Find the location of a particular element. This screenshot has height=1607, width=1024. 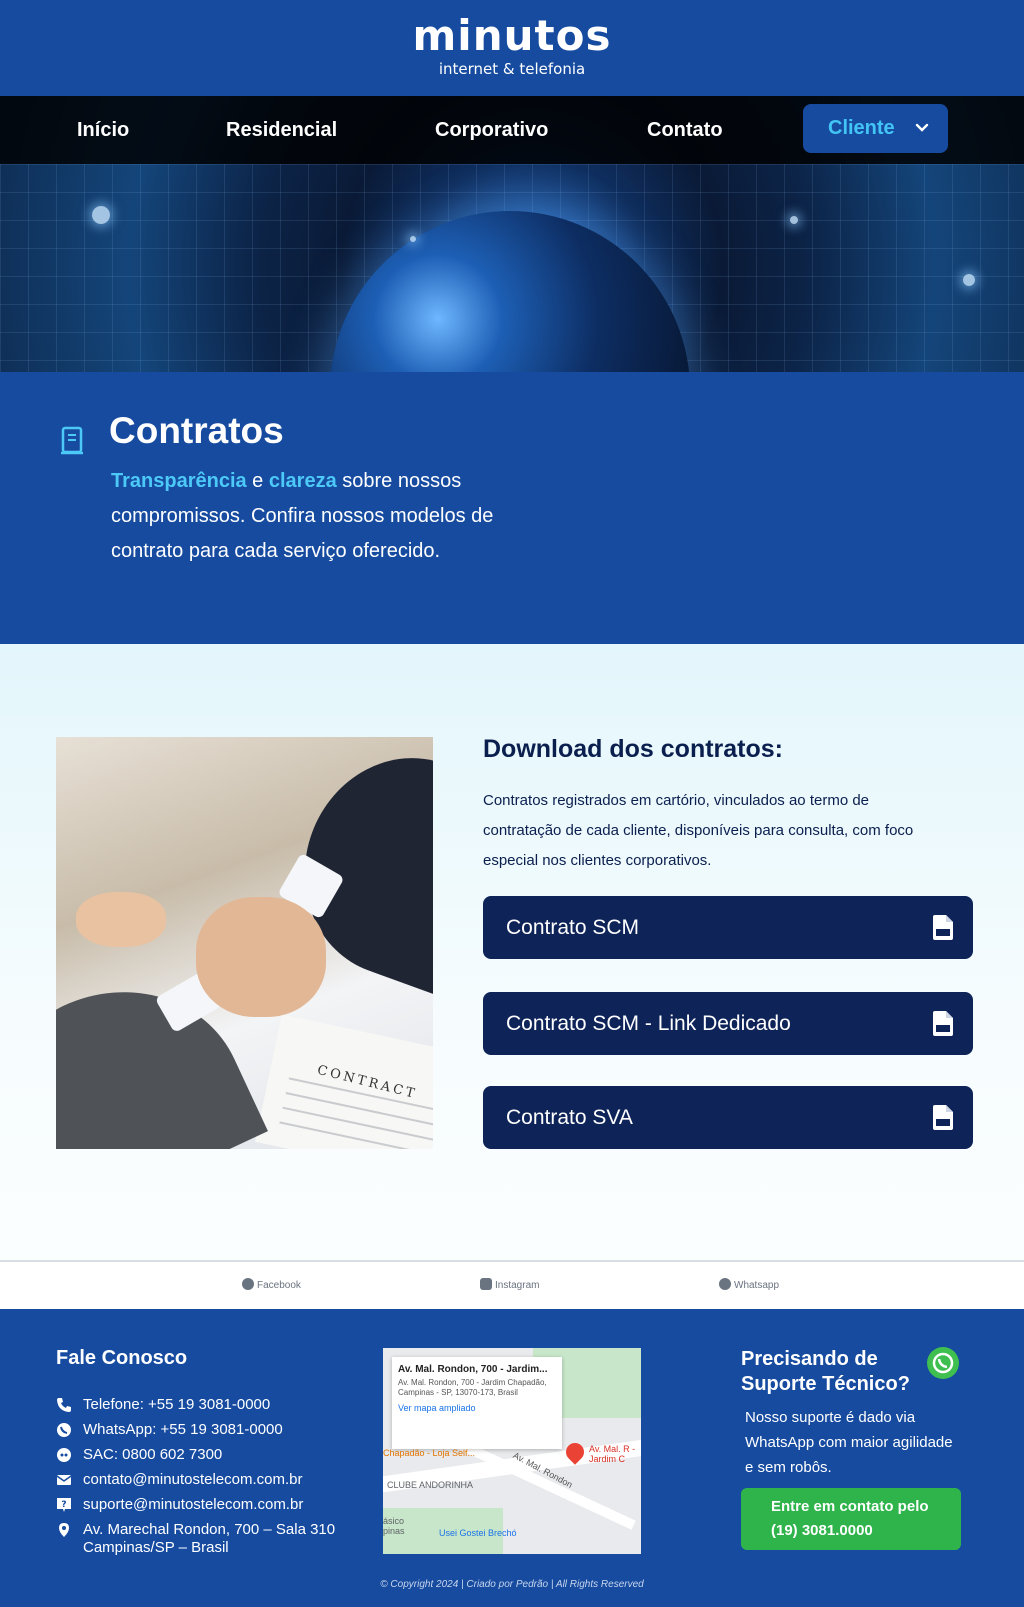

map-label: Av. Mal. R - Jardim C is located at coordinates (612, 1454).